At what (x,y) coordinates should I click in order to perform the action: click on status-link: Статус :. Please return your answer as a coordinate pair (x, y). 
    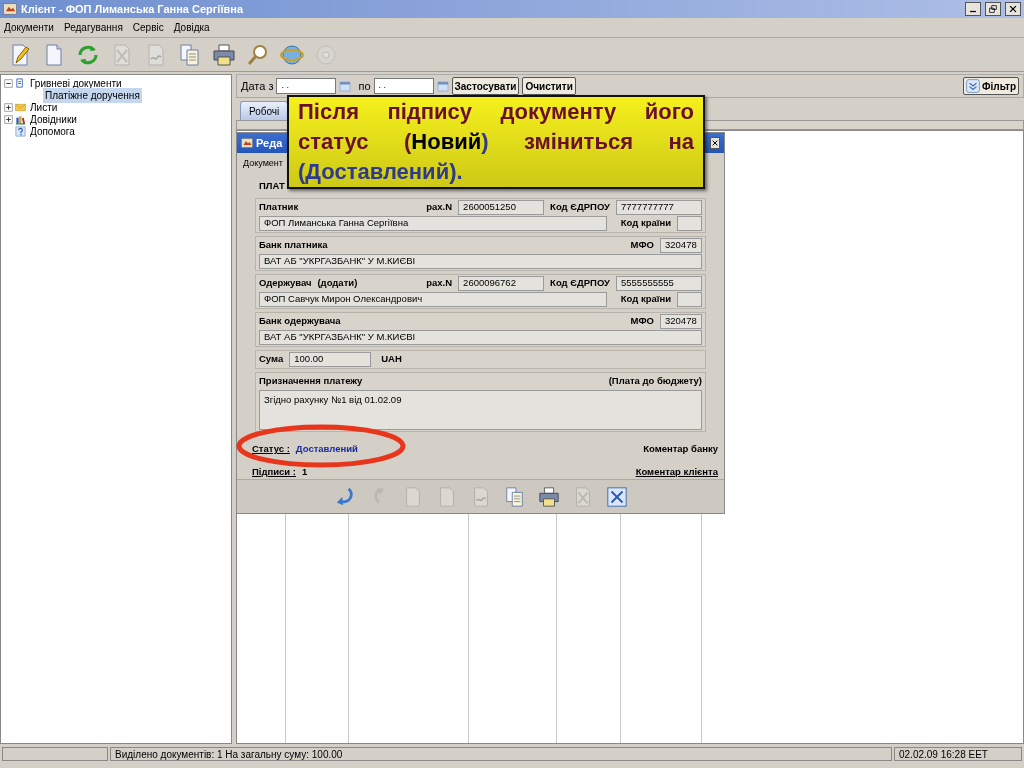
    Looking at the image, I should click on (271, 449).